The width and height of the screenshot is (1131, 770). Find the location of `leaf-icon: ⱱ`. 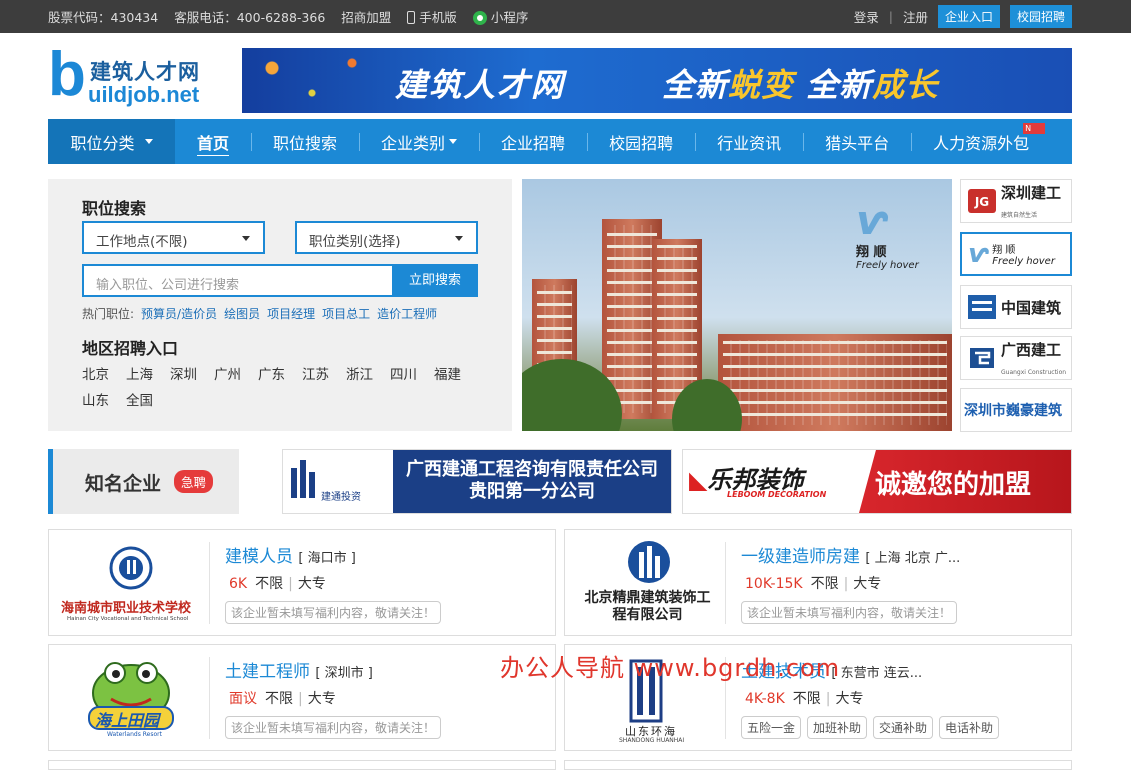

leaf-icon: ⱱ is located at coordinates (978, 254).